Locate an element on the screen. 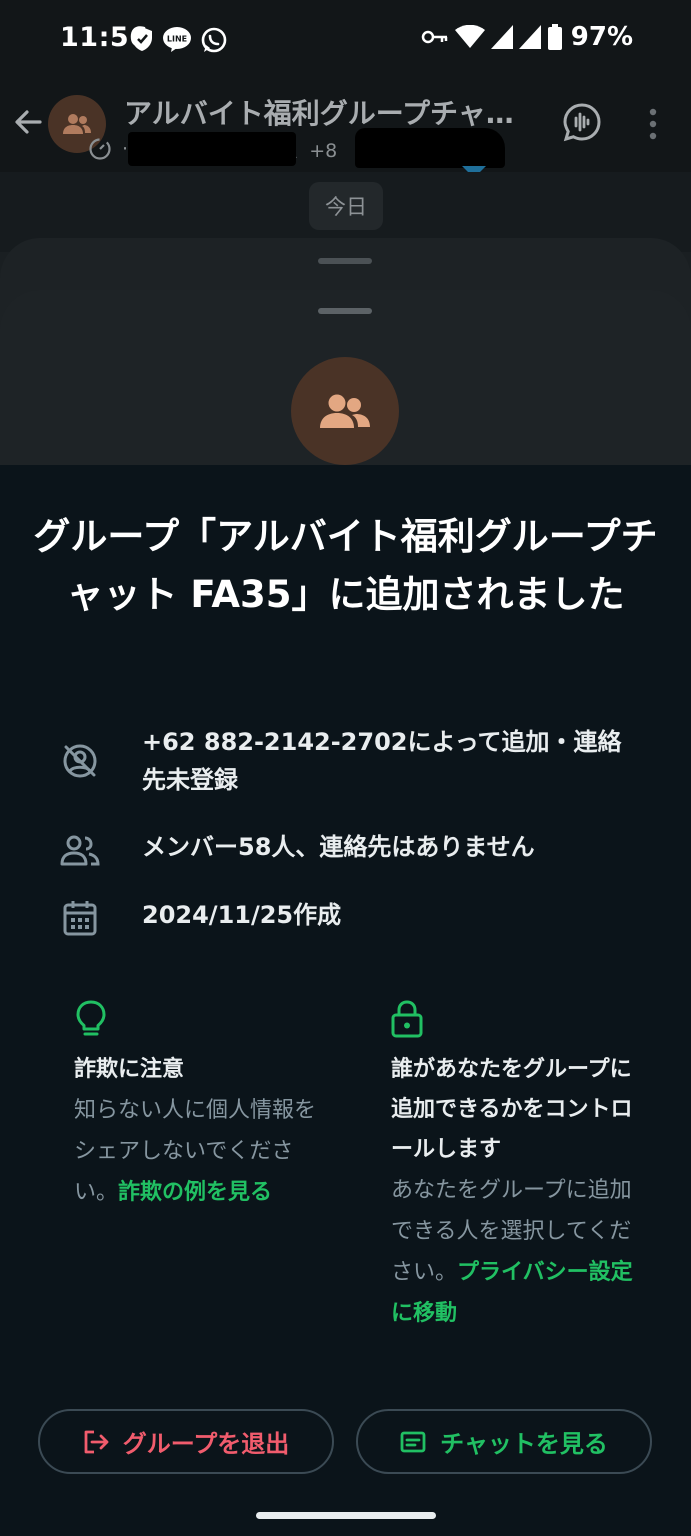 Image resolution: width=691 pixels, height=1536 pixels. exit-group-button: グループを退出 is located at coordinates (186, 1441).